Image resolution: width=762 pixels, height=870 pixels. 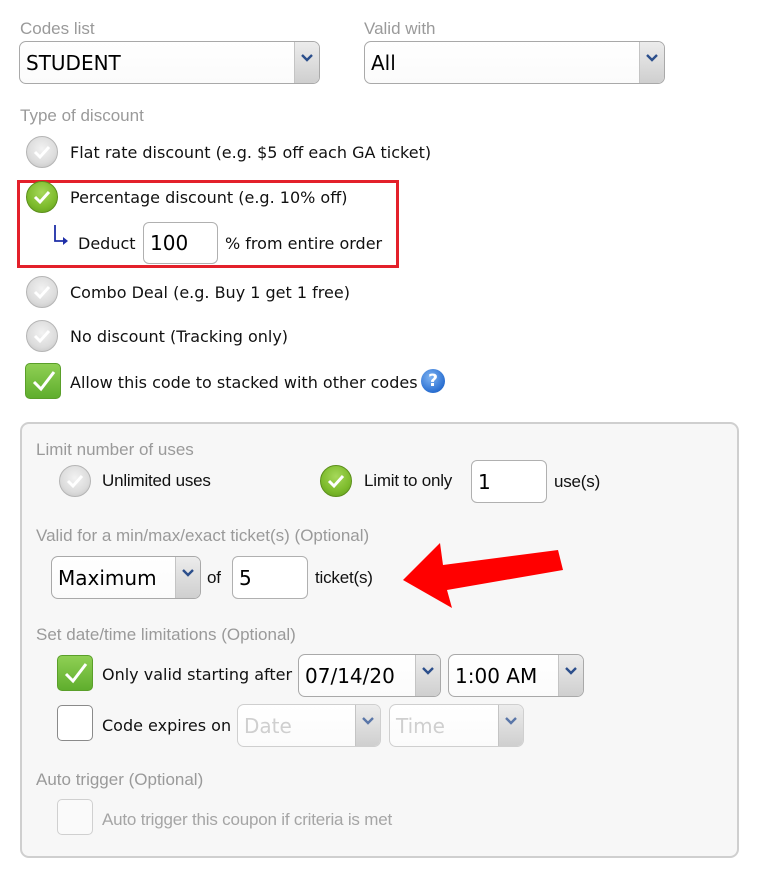 I want to click on expire-date-placeholder: Date, so click(x=268, y=725).